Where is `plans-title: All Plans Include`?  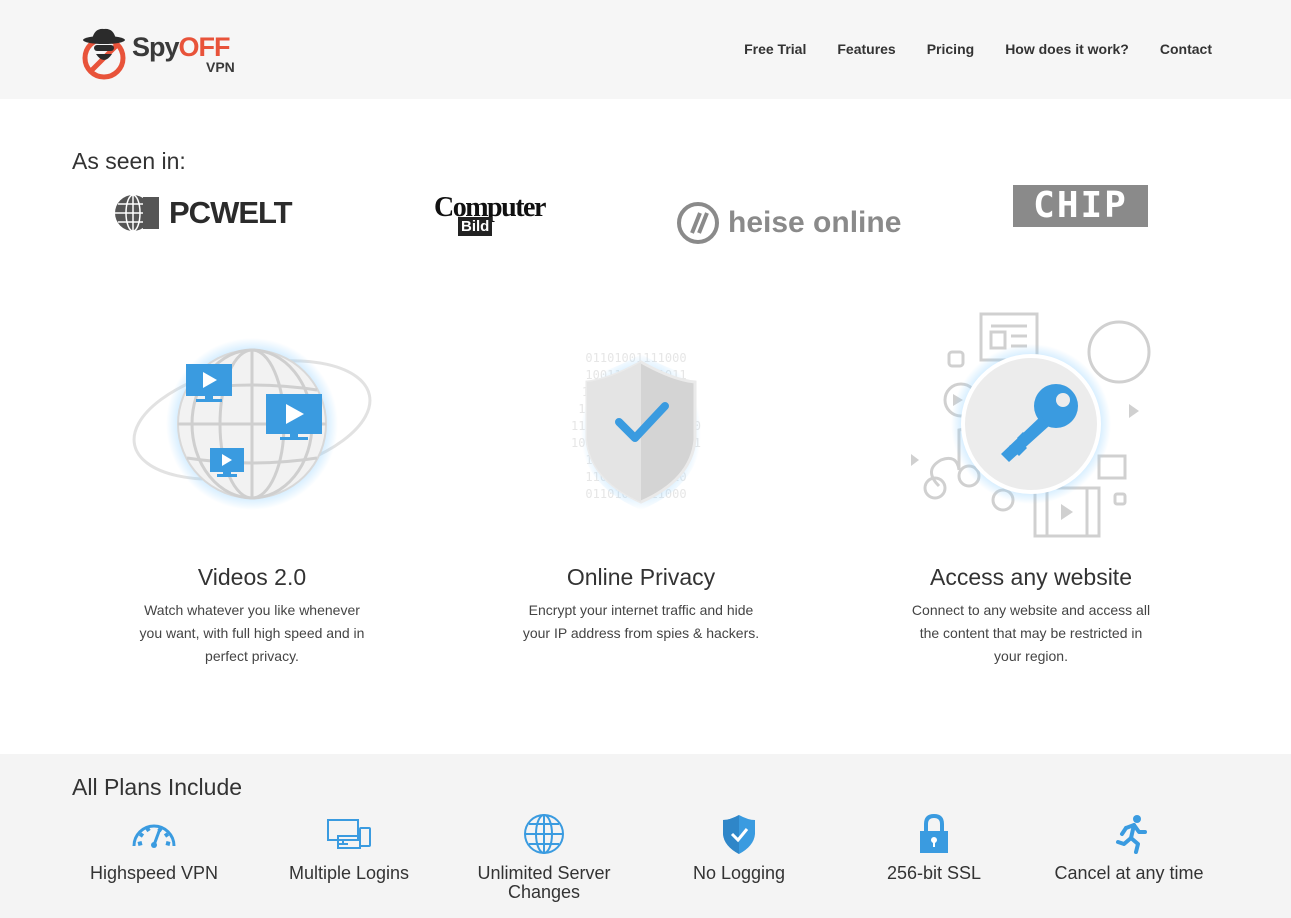 plans-title: All Plans Include is located at coordinates (157, 787).